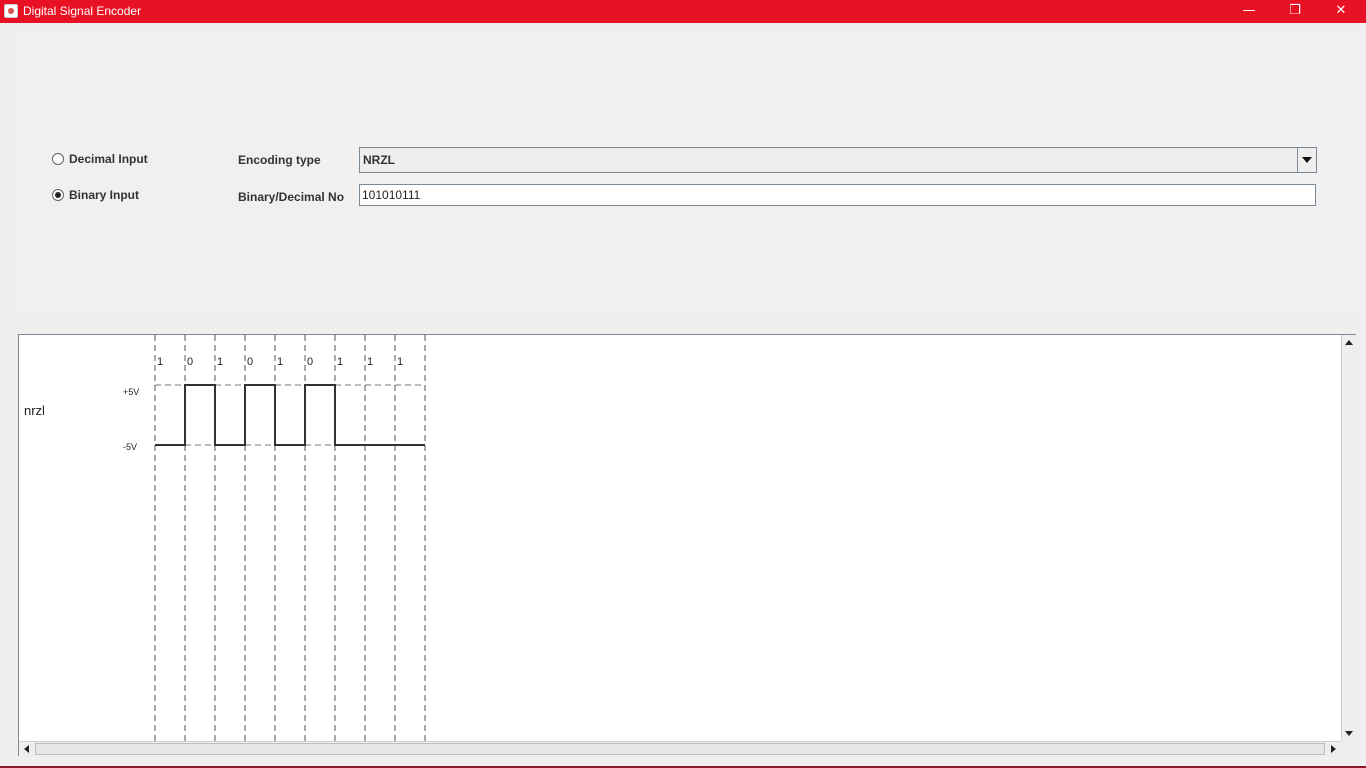 This screenshot has width=1366, height=768. Describe the element at coordinates (379, 160) in the screenshot. I see `encoding-selected-value: NRZL` at that location.